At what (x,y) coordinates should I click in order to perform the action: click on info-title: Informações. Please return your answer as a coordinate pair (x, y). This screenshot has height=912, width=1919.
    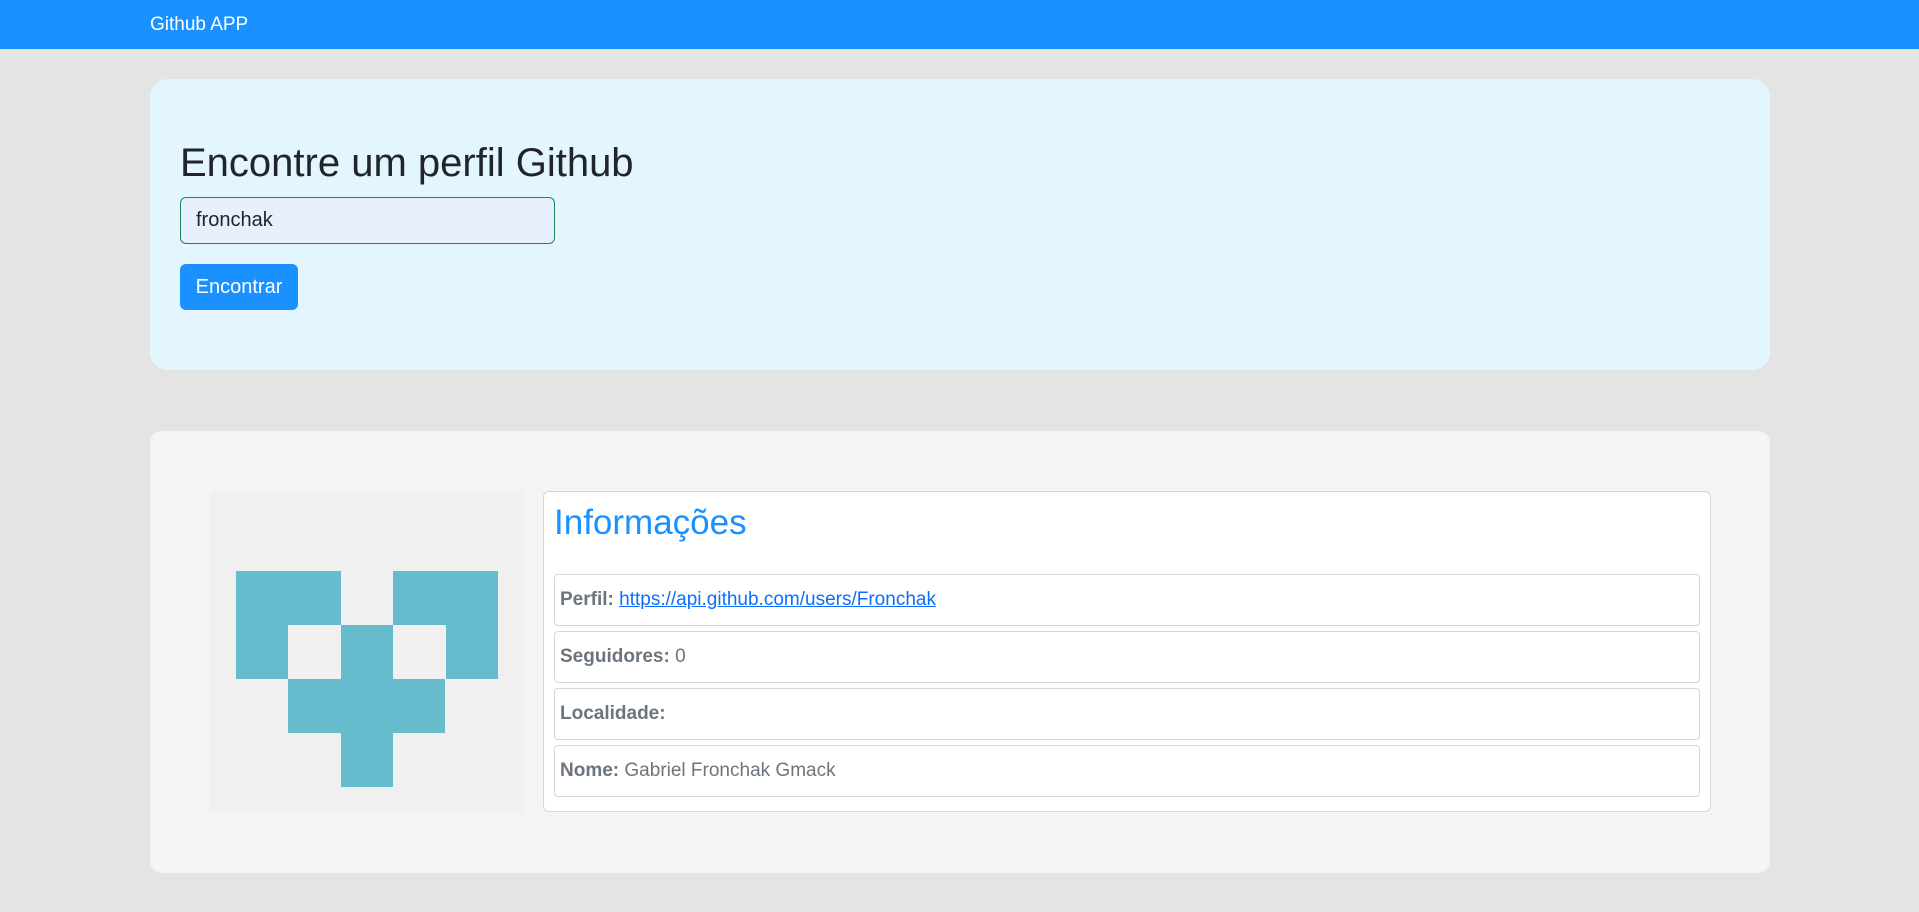
    Looking at the image, I should click on (650, 522).